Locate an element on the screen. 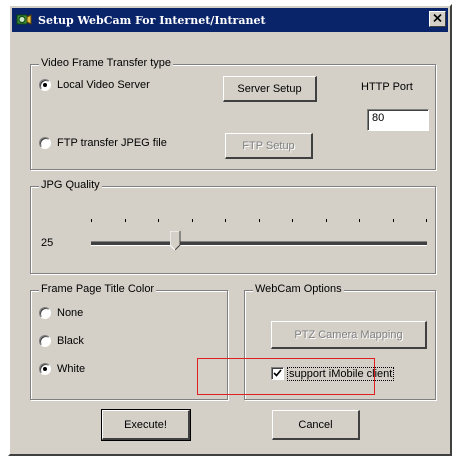 The height and width of the screenshot is (459, 459). title-bar: Setup WebCam For Internet/Intranet is located at coordinates (230, 20).